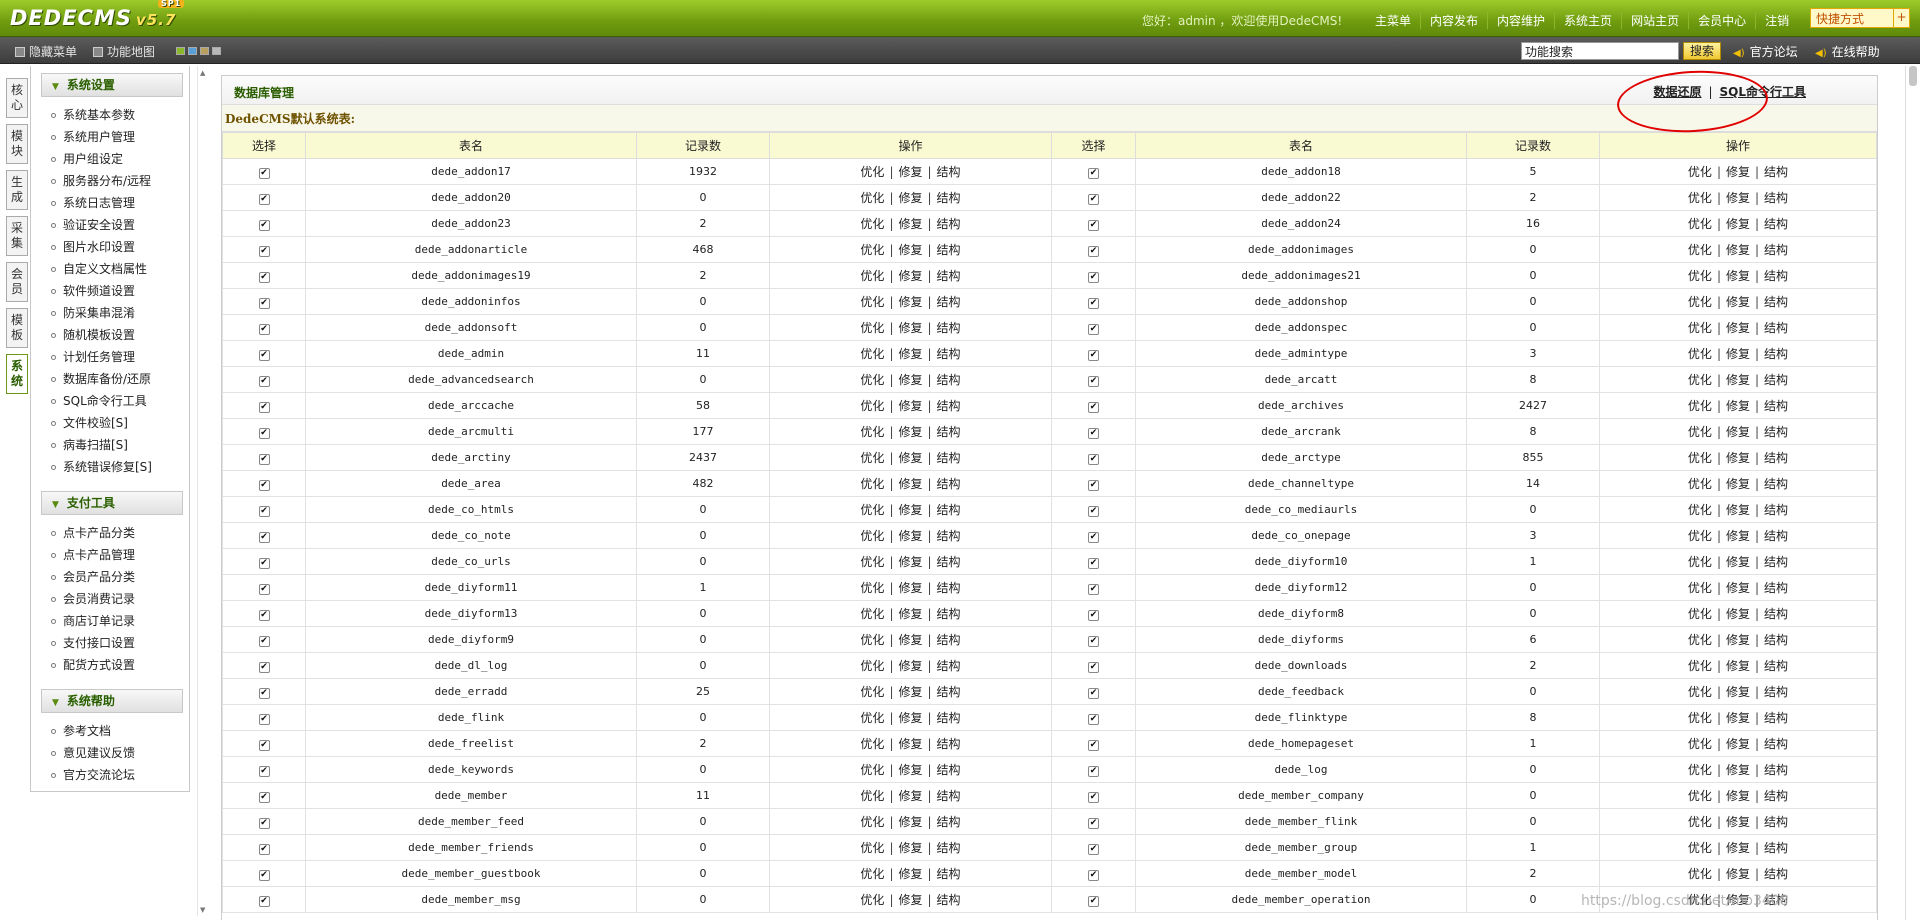 This screenshot has height=920, width=1920. What do you see at coordinates (97, 15) in the screenshot?
I see `dedecms-logo: DEDECMS v5.7 SP1` at bounding box center [97, 15].